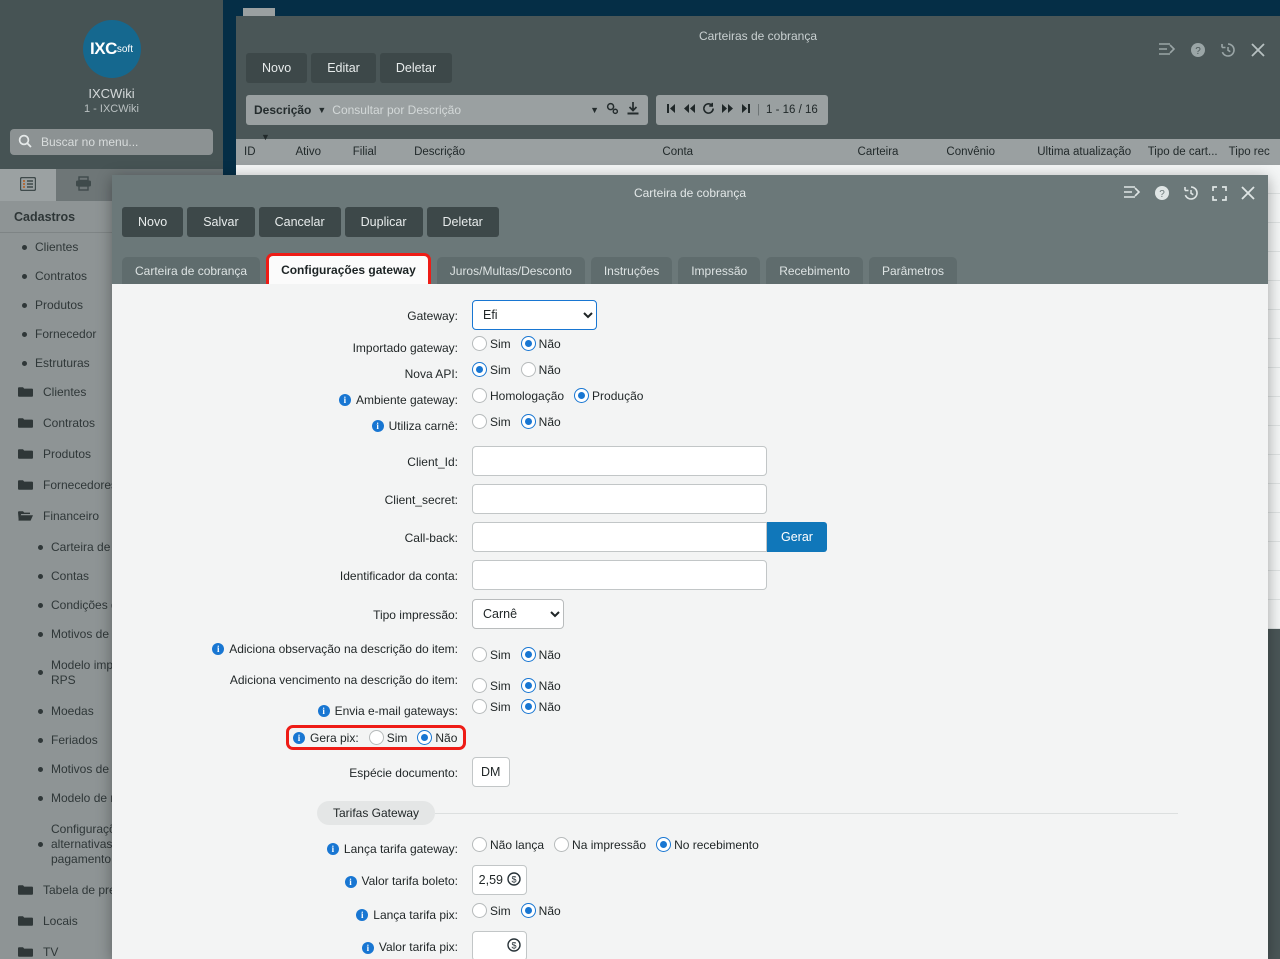 This screenshot has width=1280, height=959. What do you see at coordinates (416, 68) in the screenshot?
I see `deletar-button-list: Deletar` at bounding box center [416, 68].